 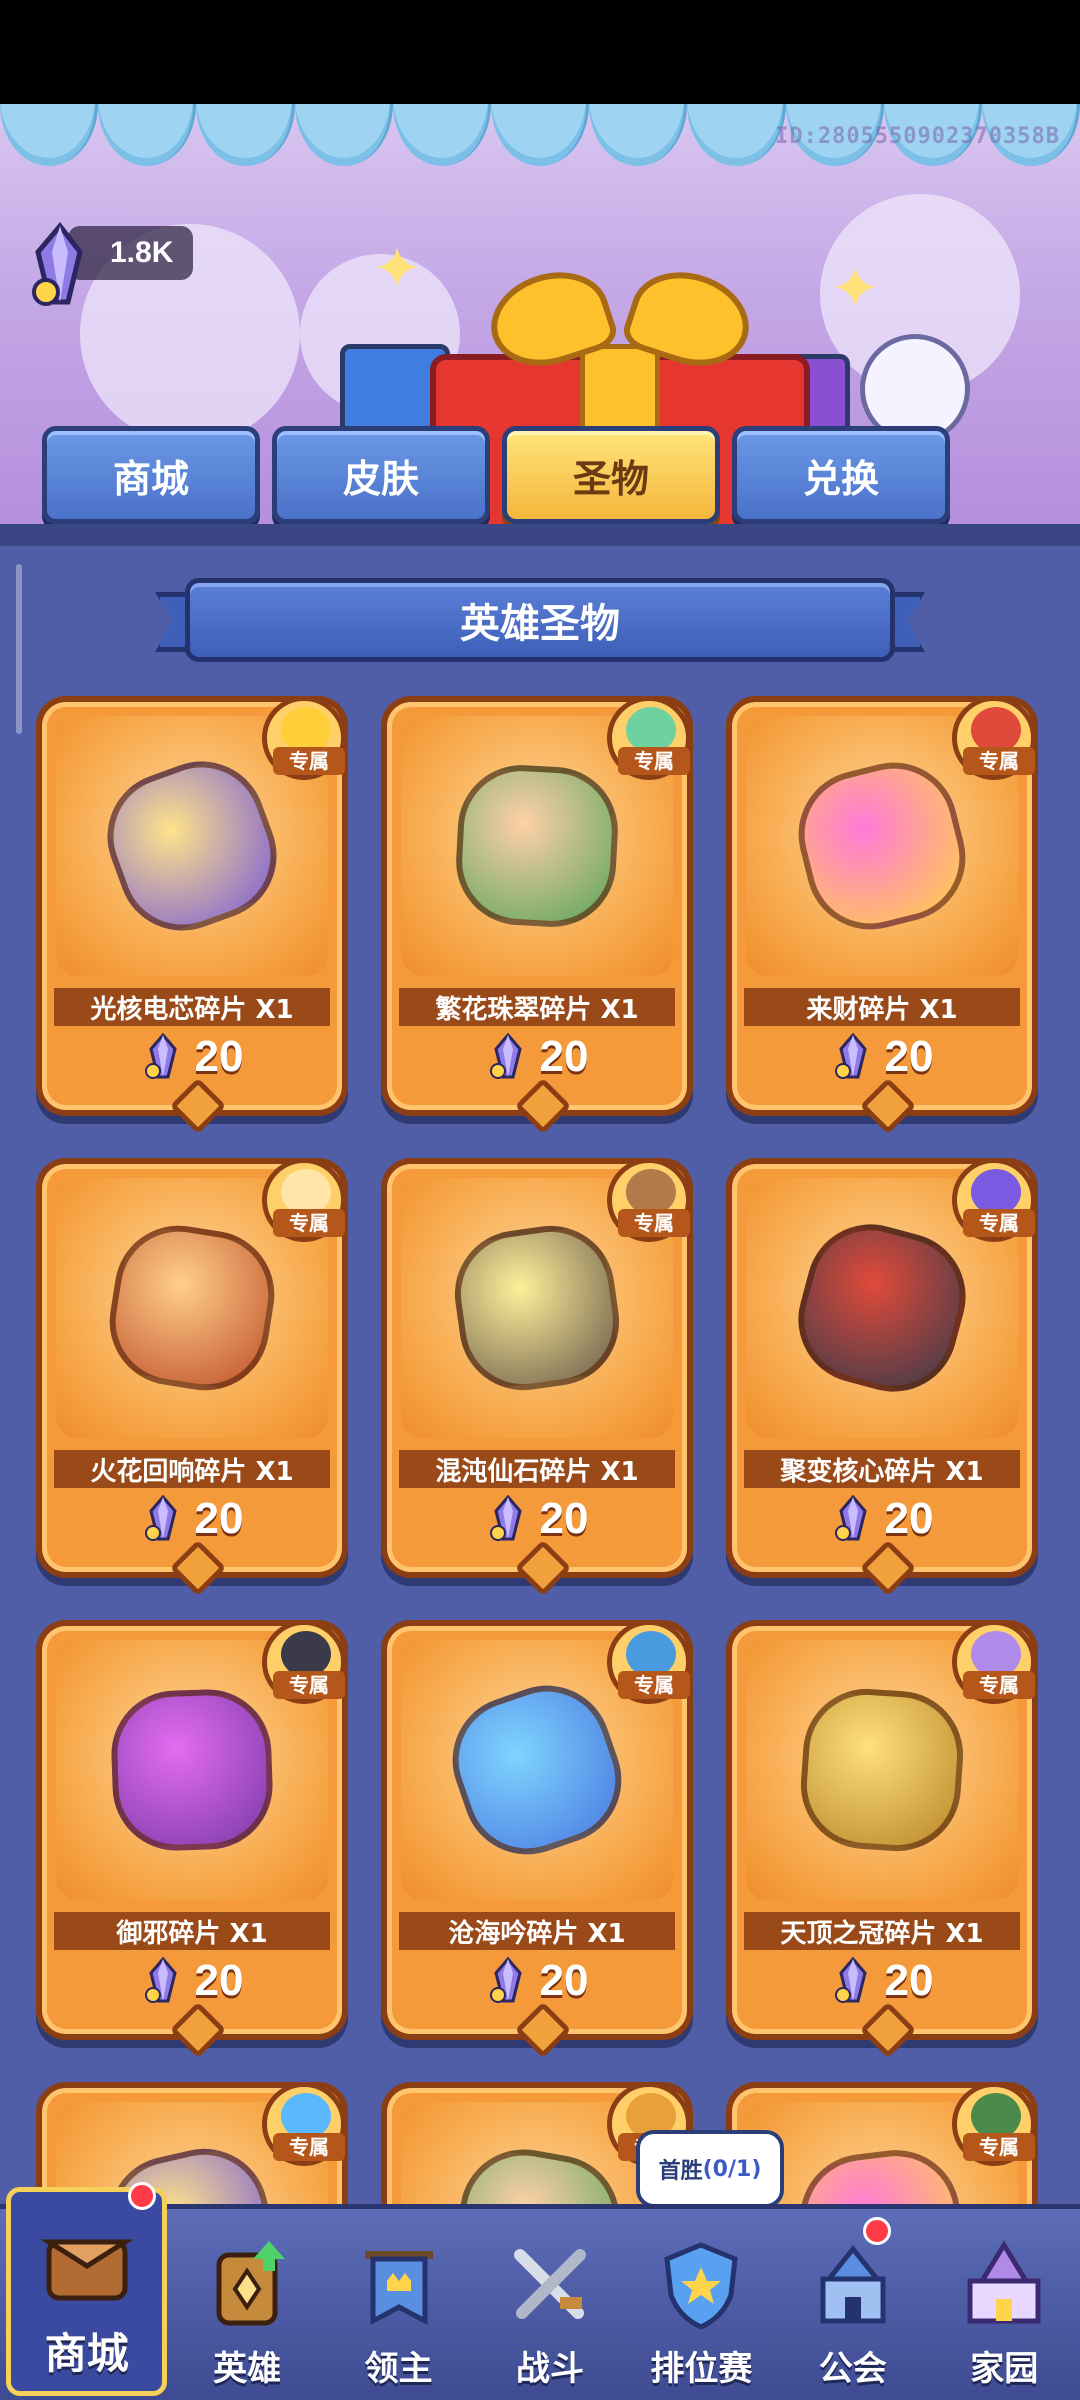 I want to click on home-castle-icon, so click(x=1004, y=2282).